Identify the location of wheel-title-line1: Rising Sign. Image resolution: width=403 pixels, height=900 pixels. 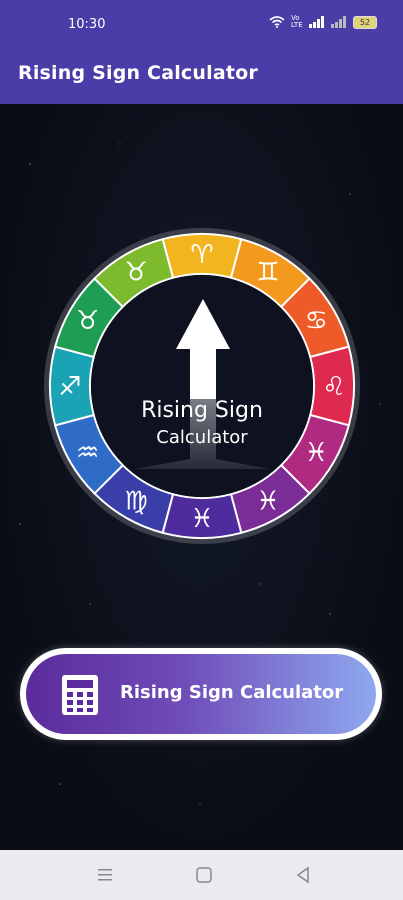
(202, 410).